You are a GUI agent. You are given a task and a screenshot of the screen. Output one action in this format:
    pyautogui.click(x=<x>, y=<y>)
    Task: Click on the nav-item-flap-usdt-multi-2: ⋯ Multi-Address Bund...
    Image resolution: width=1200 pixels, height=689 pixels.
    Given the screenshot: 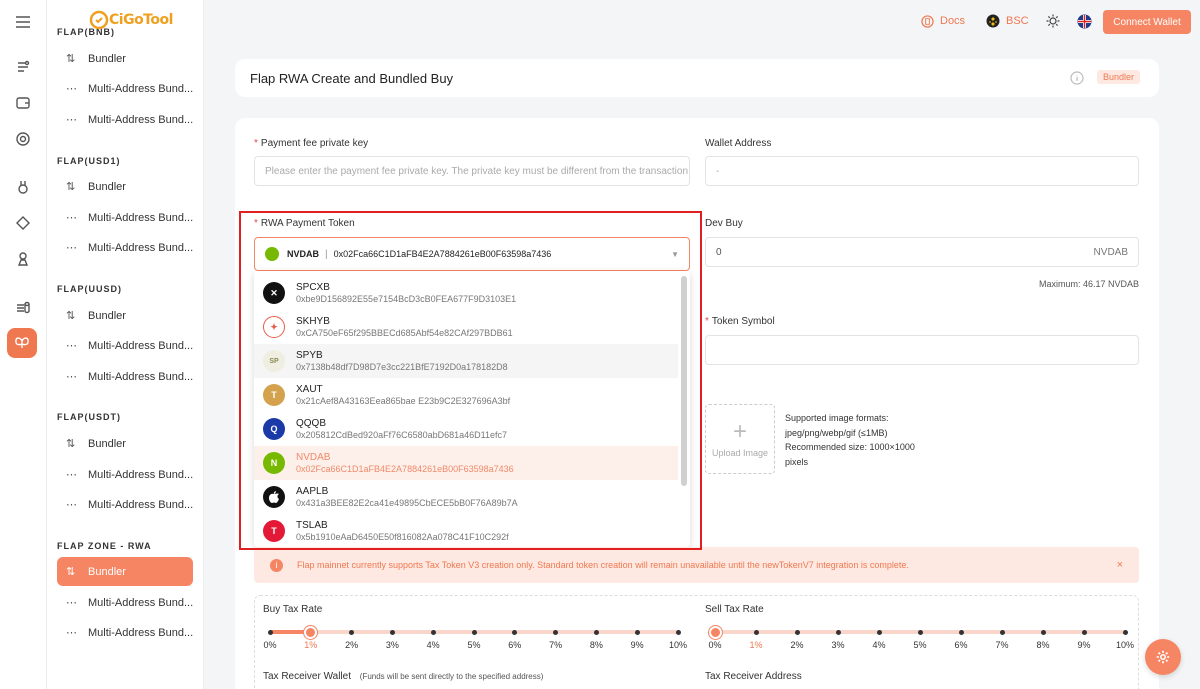 What is the action you would take?
    pyautogui.click(x=125, y=504)
    